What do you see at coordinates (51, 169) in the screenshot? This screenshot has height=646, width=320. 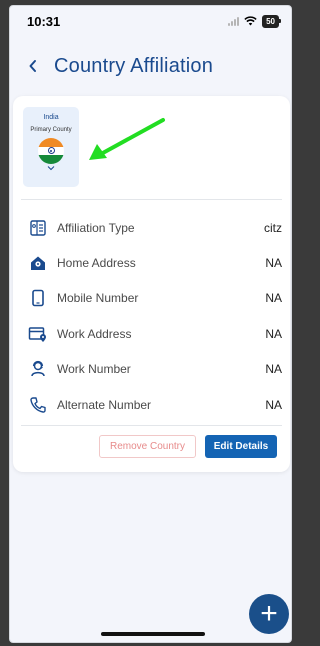 I see `chevron-down-icon` at bounding box center [51, 169].